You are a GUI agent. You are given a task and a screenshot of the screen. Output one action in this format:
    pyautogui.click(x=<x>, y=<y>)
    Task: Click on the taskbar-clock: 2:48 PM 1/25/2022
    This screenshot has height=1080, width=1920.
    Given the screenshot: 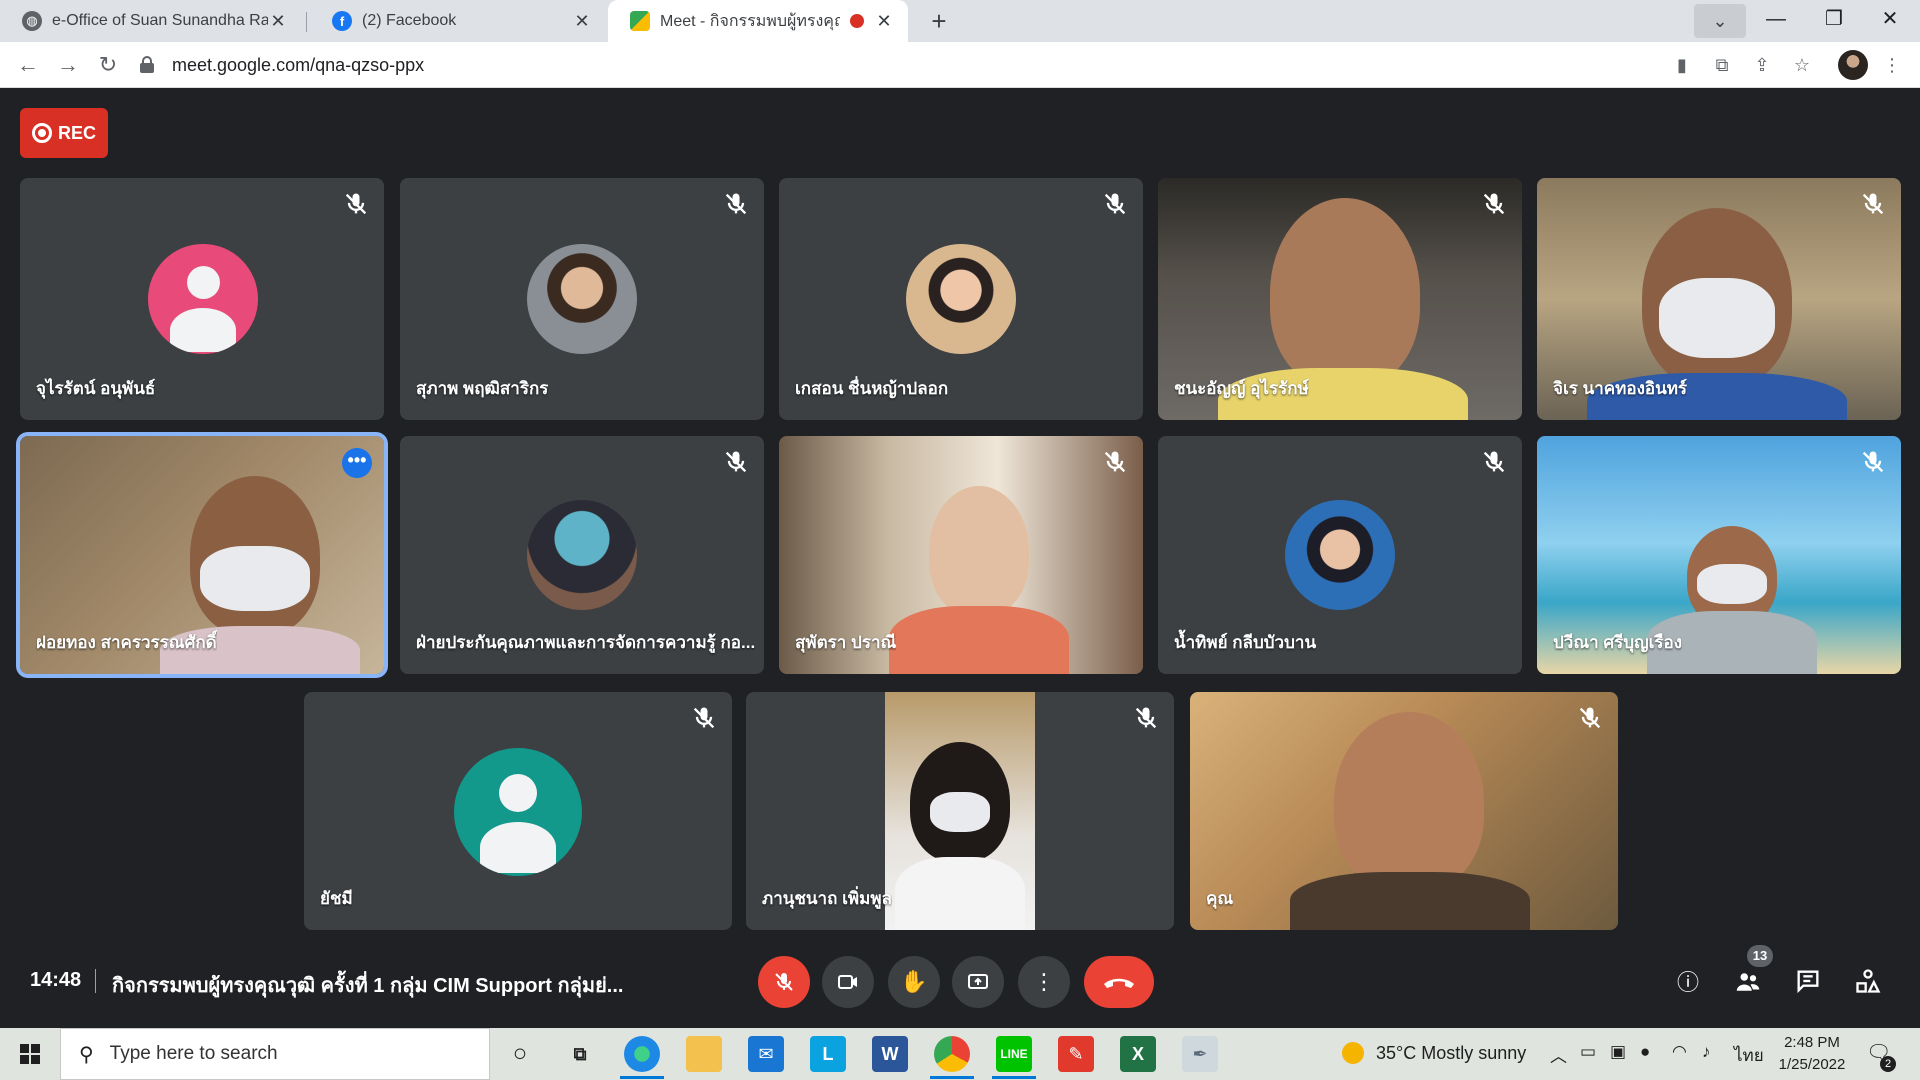 What is the action you would take?
    pyautogui.click(x=1812, y=1054)
    